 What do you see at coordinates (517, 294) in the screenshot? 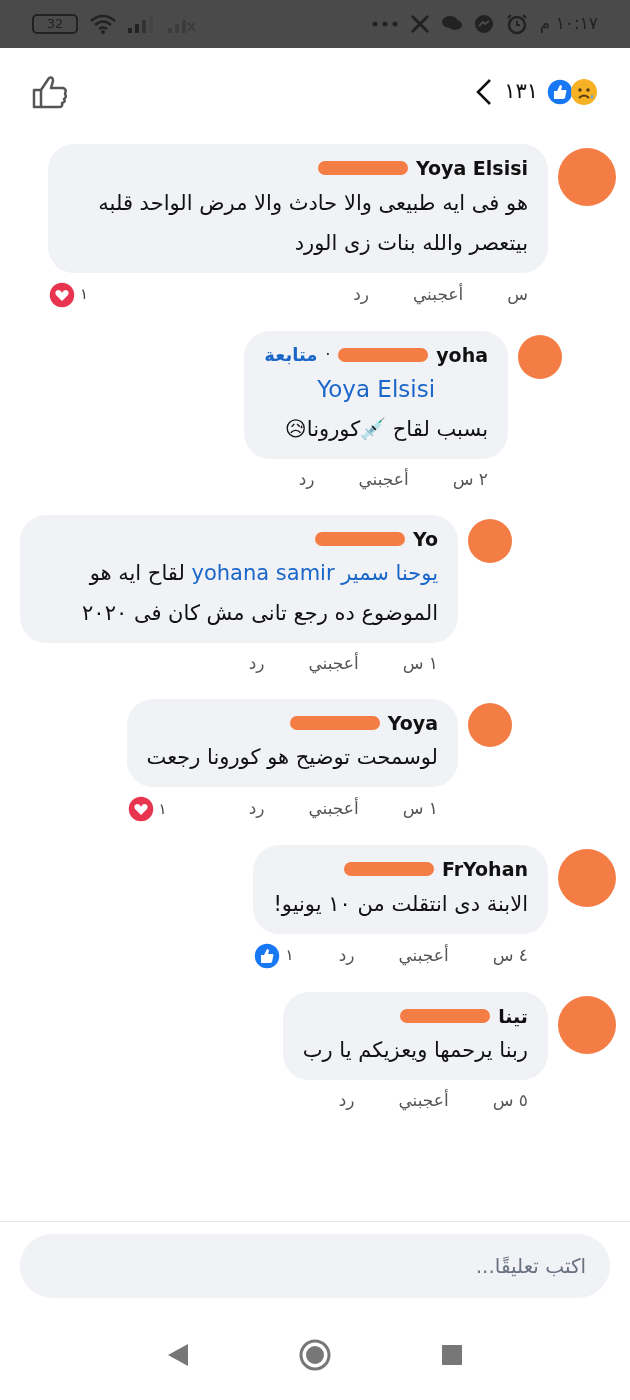
I see `comment-timestamp: س` at bounding box center [517, 294].